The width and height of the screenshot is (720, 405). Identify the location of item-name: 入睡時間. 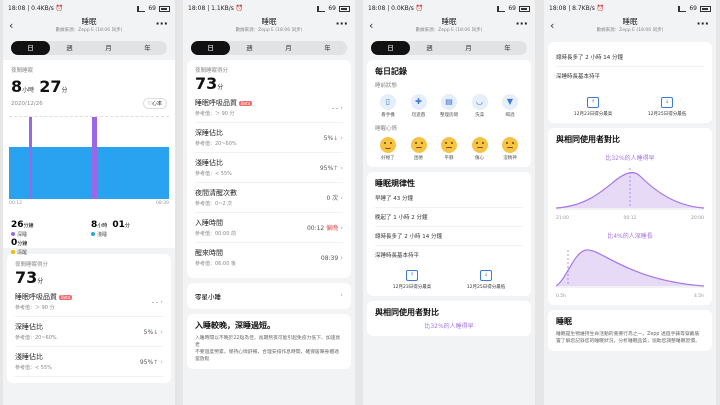
(209, 223).